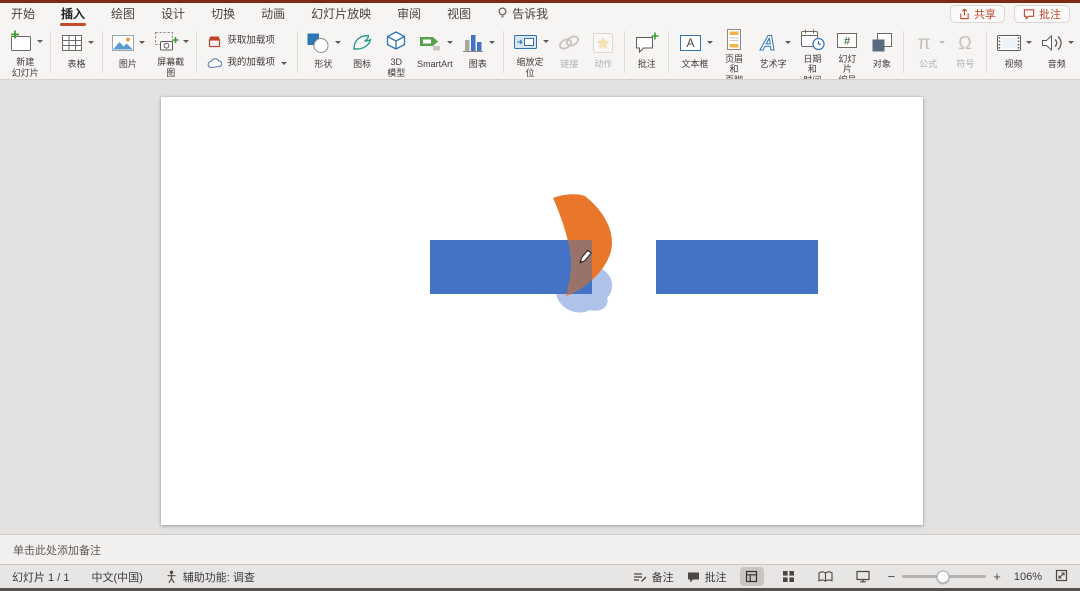 The image size is (1080, 591). I want to click on fit-to-window-button, so click(1061, 577).